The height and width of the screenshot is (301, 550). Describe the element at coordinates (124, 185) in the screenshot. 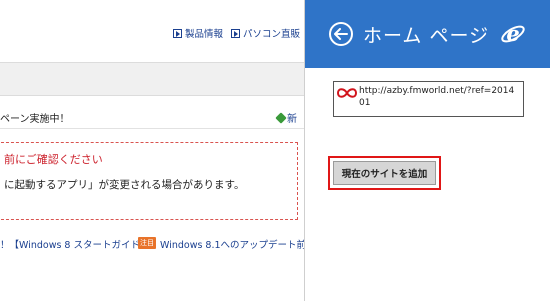

I see `notice-body: に起動するアプリ」が変更される場合があります。` at that location.